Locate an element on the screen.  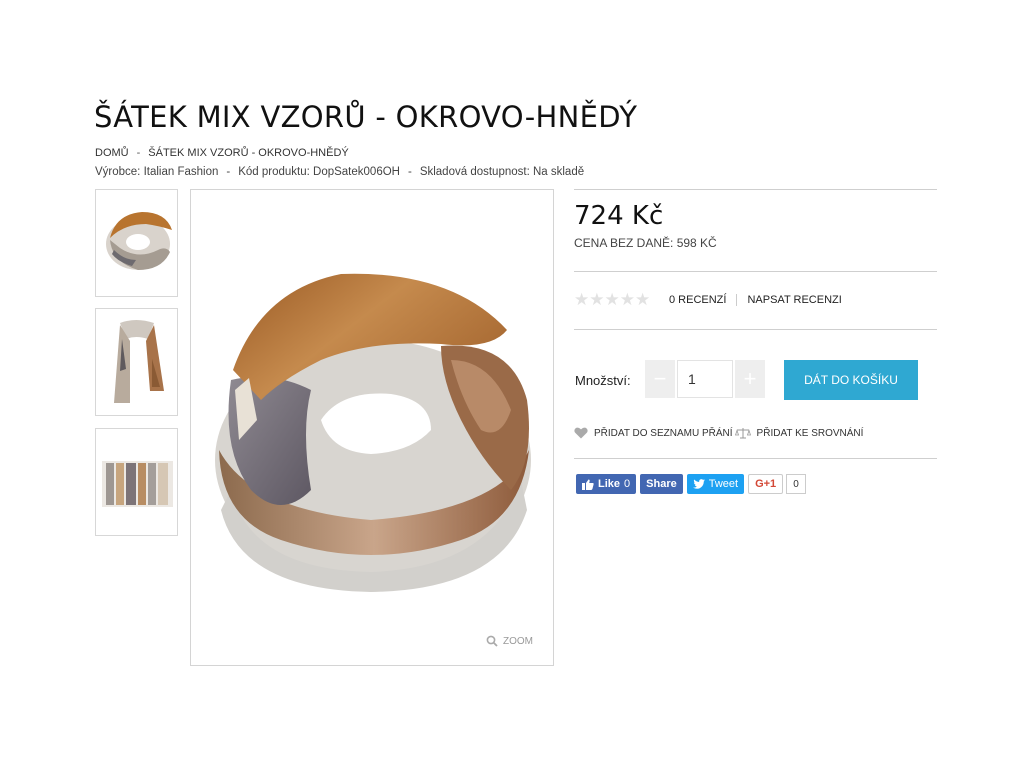
zoom-button: ZOOM is located at coordinates (509, 641).